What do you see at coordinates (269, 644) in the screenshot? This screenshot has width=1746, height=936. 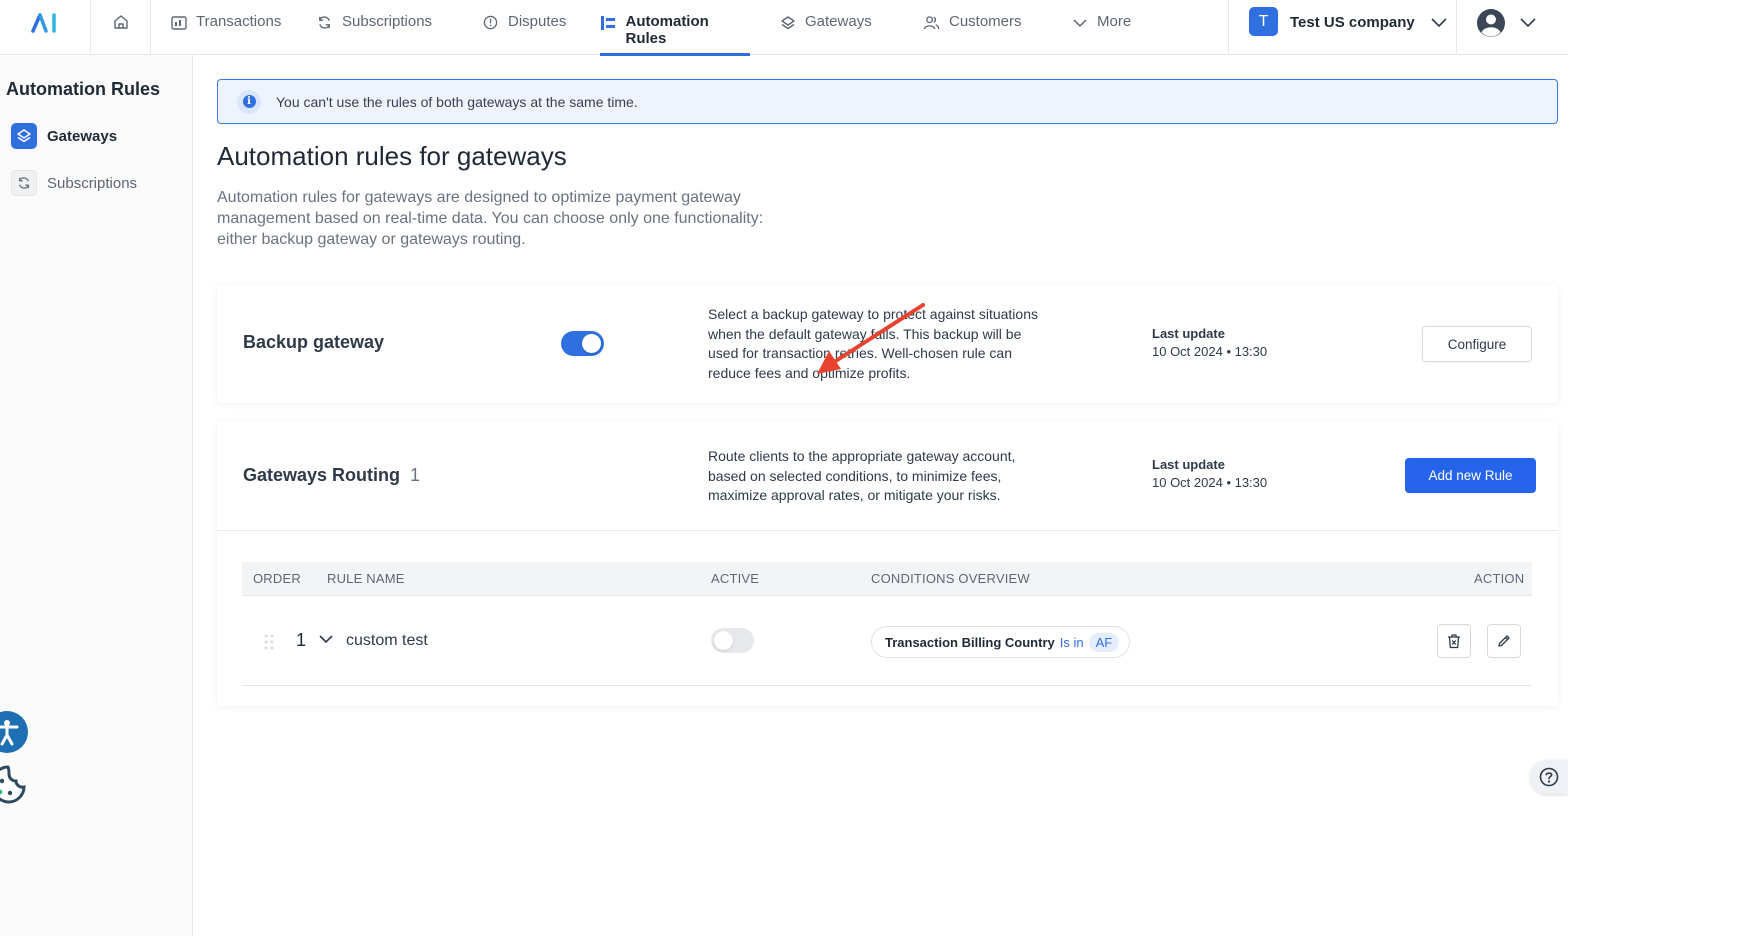 I see `drag-handle-icon` at bounding box center [269, 644].